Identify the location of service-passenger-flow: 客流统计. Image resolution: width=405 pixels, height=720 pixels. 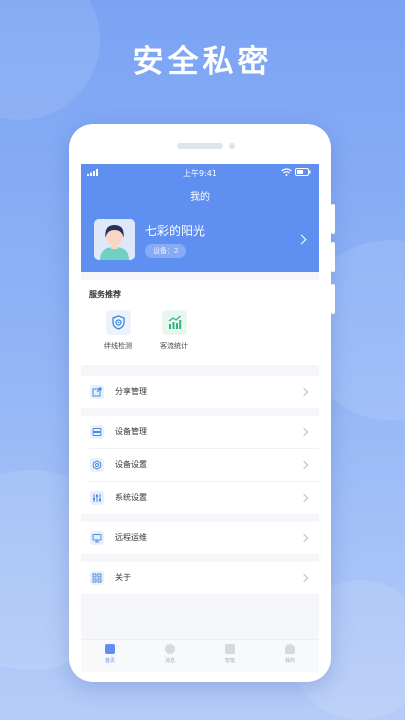
(174, 330).